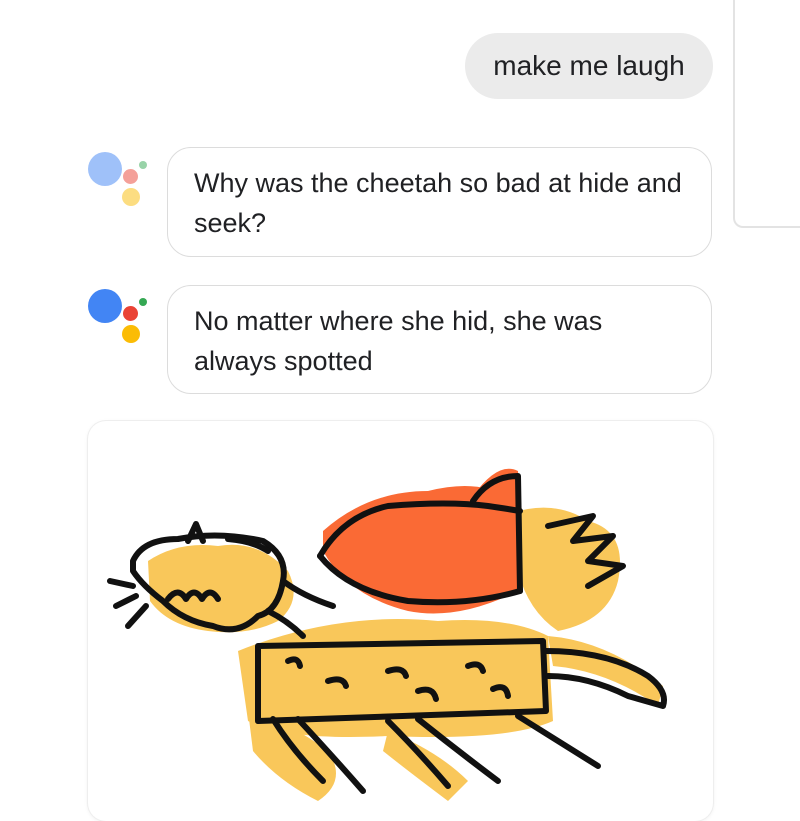 This screenshot has width=800, height=821. I want to click on user-message-text: make me laugh, so click(589, 65).